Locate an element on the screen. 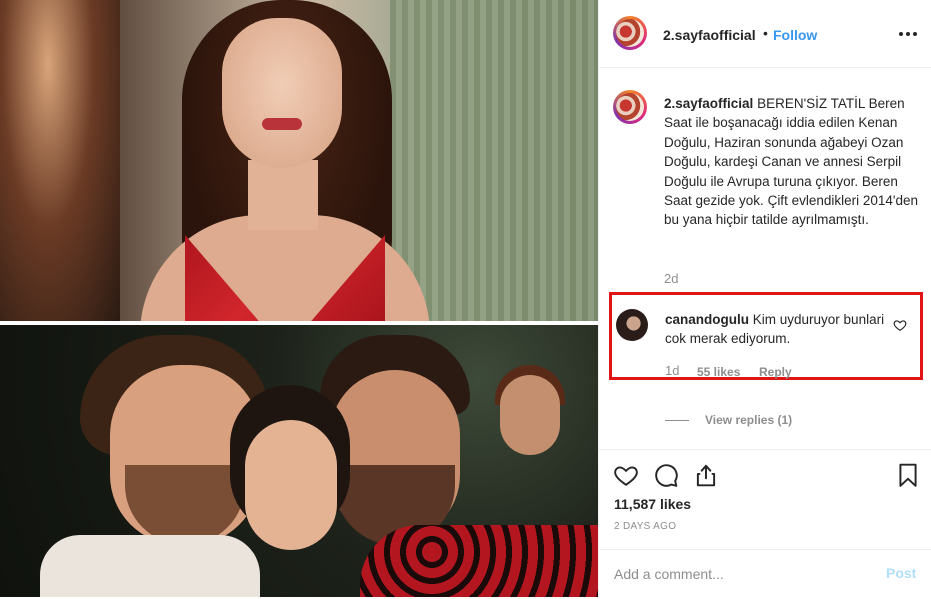  avatar is located at coordinates (630, 33).